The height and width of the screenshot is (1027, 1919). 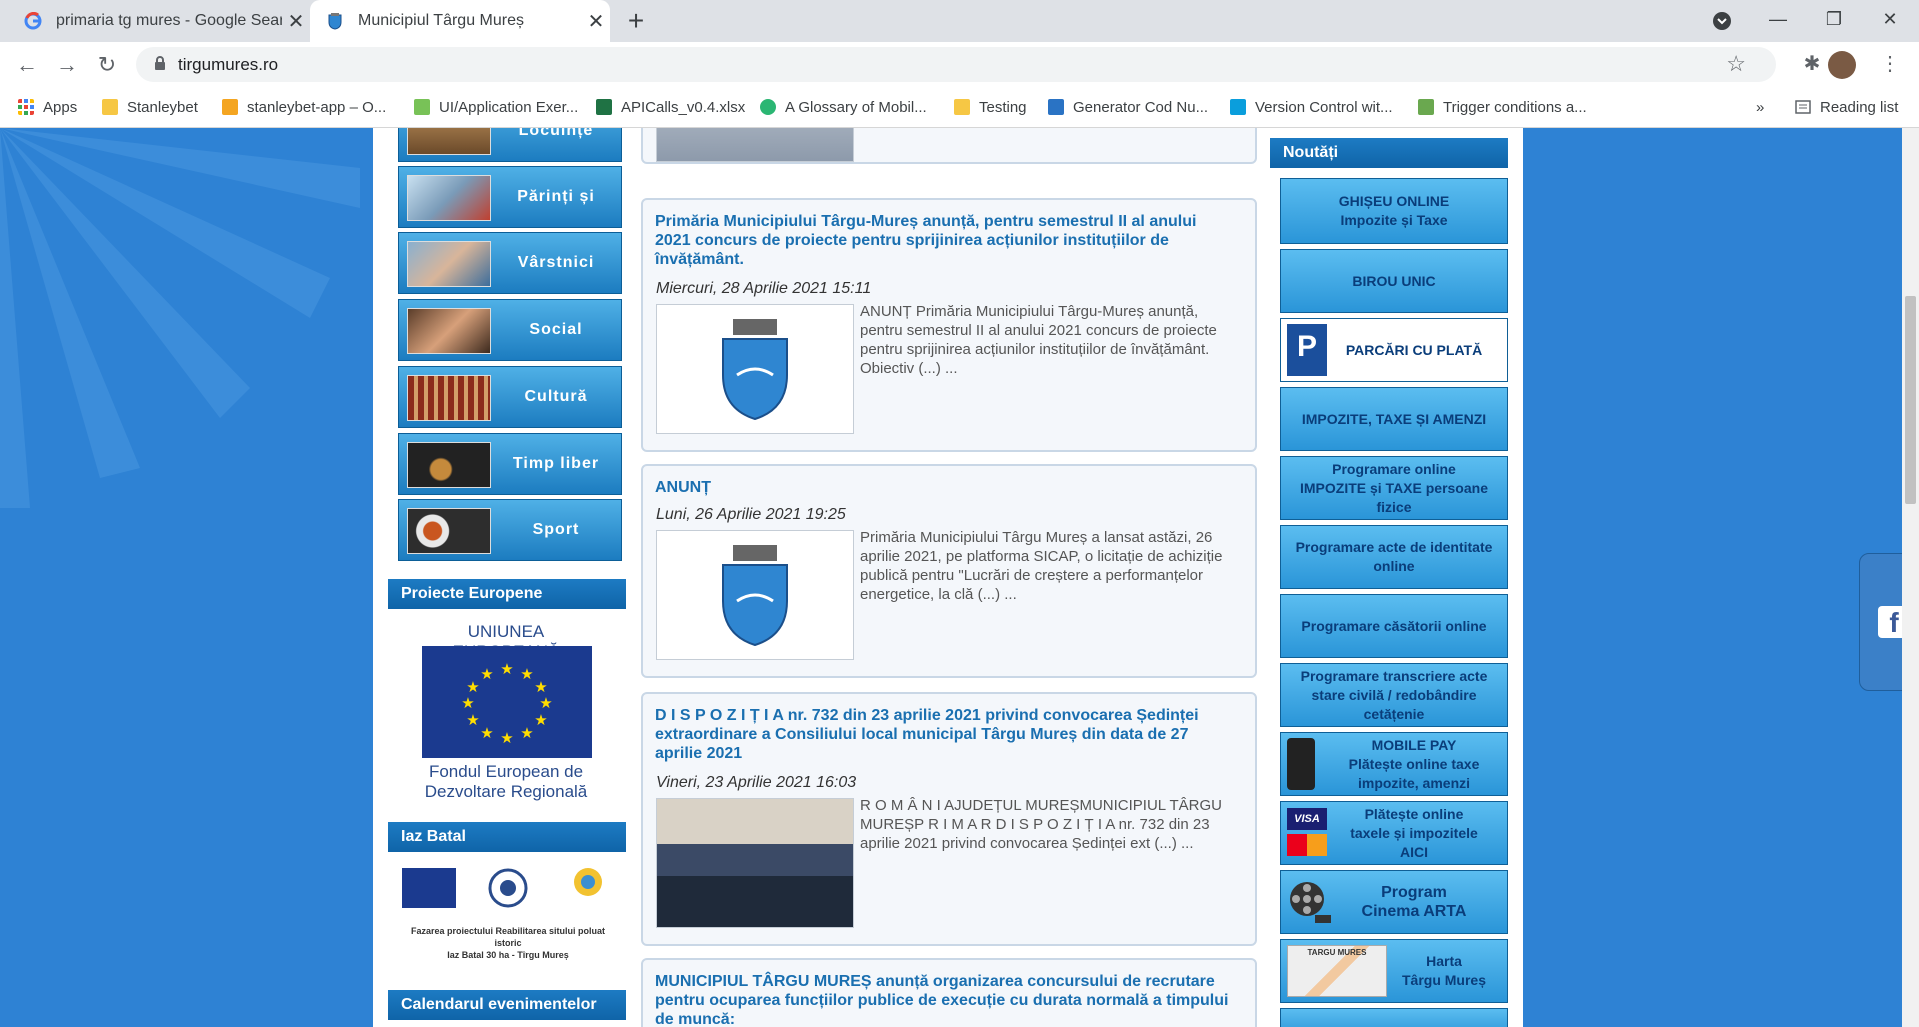 What do you see at coordinates (67, 65) in the screenshot?
I see `forward-button: →` at bounding box center [67, 65].